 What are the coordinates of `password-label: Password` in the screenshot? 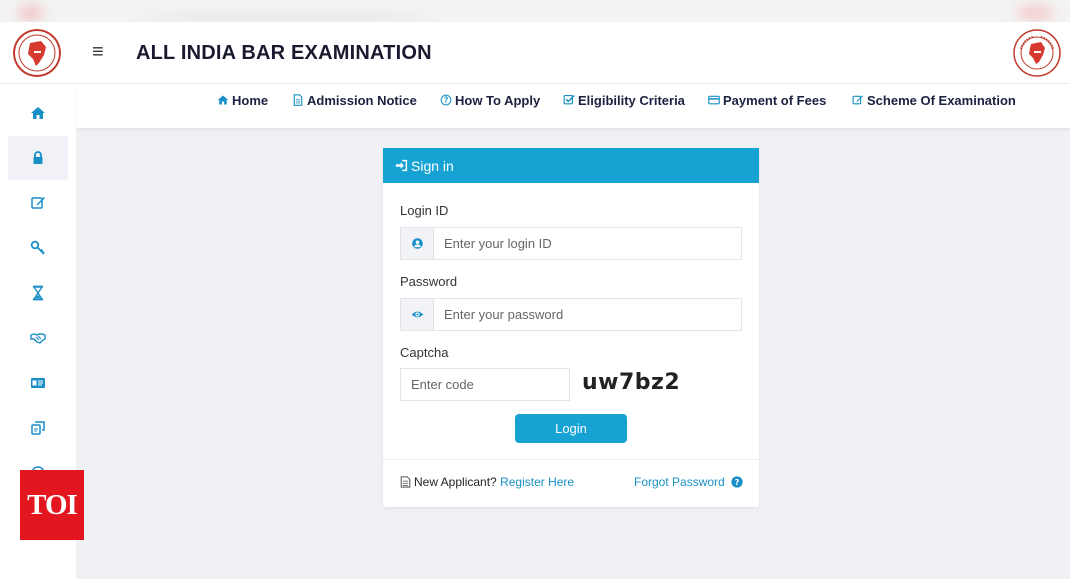 It's located at (429, 281).